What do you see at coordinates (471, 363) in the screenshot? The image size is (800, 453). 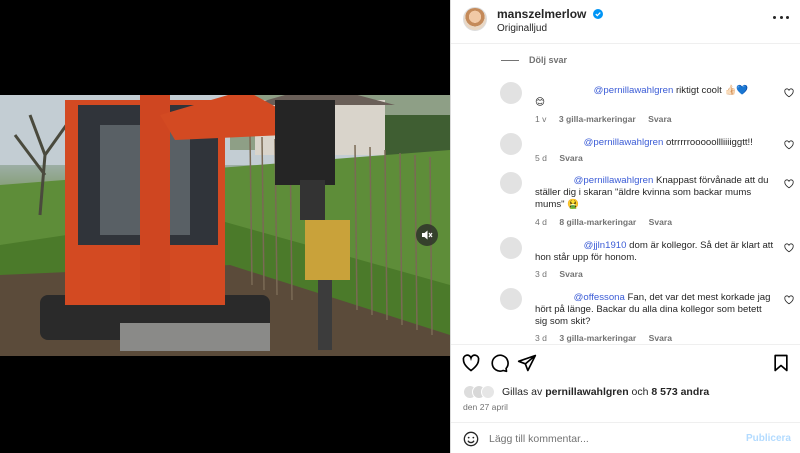 I see `like-heart-icon` at bounding box center [471, 363].